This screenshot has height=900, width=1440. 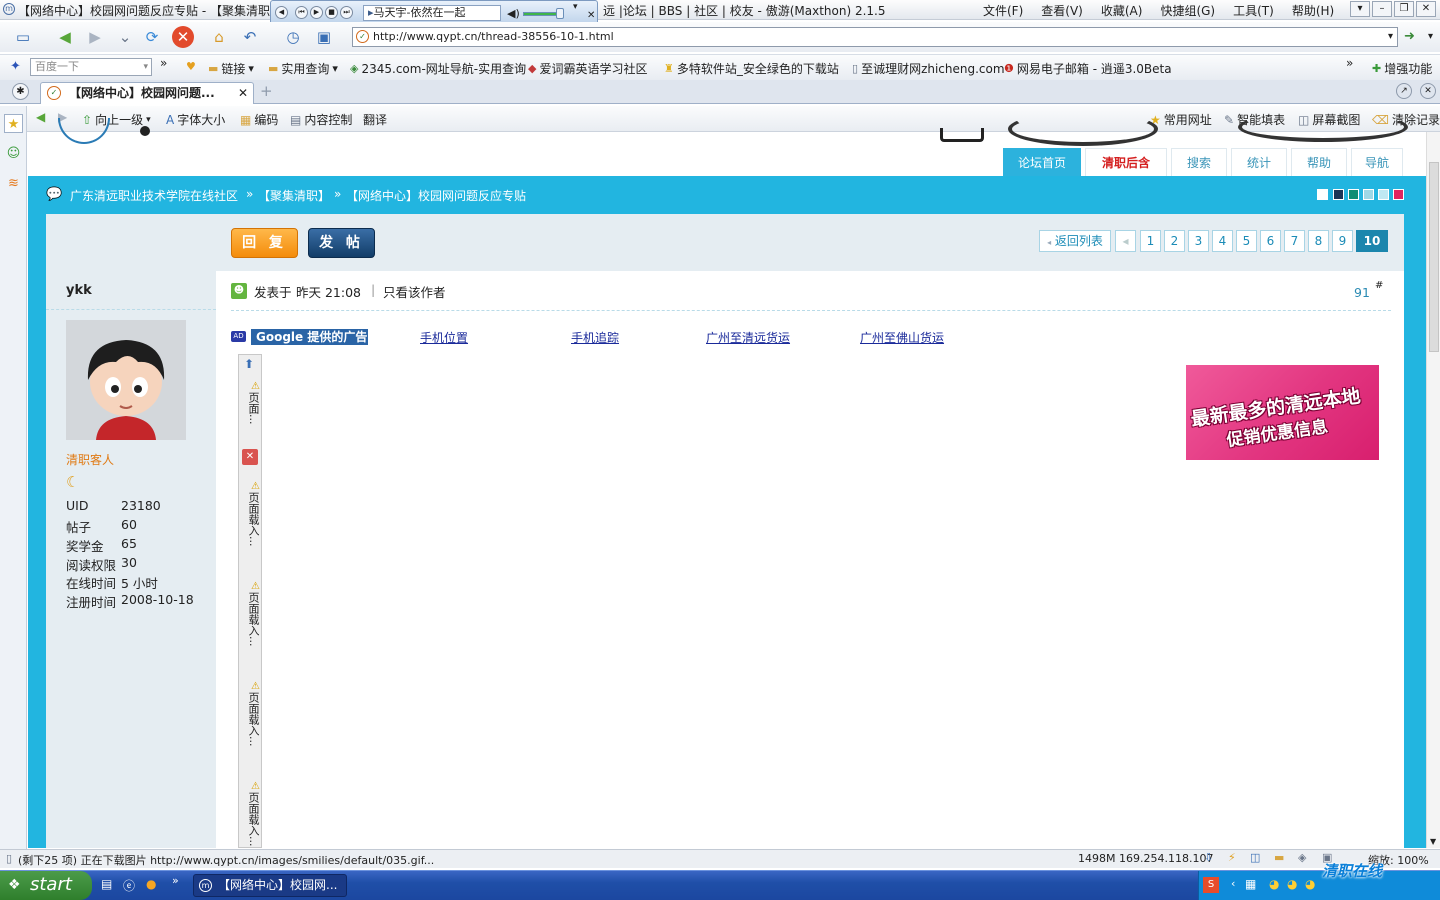 What do you see at coordinates (1282, 412) in the screenshot?
I see `promo-banner: 最新最多的清远本地 促销优惠信息` at bounding box center [1282, 412].